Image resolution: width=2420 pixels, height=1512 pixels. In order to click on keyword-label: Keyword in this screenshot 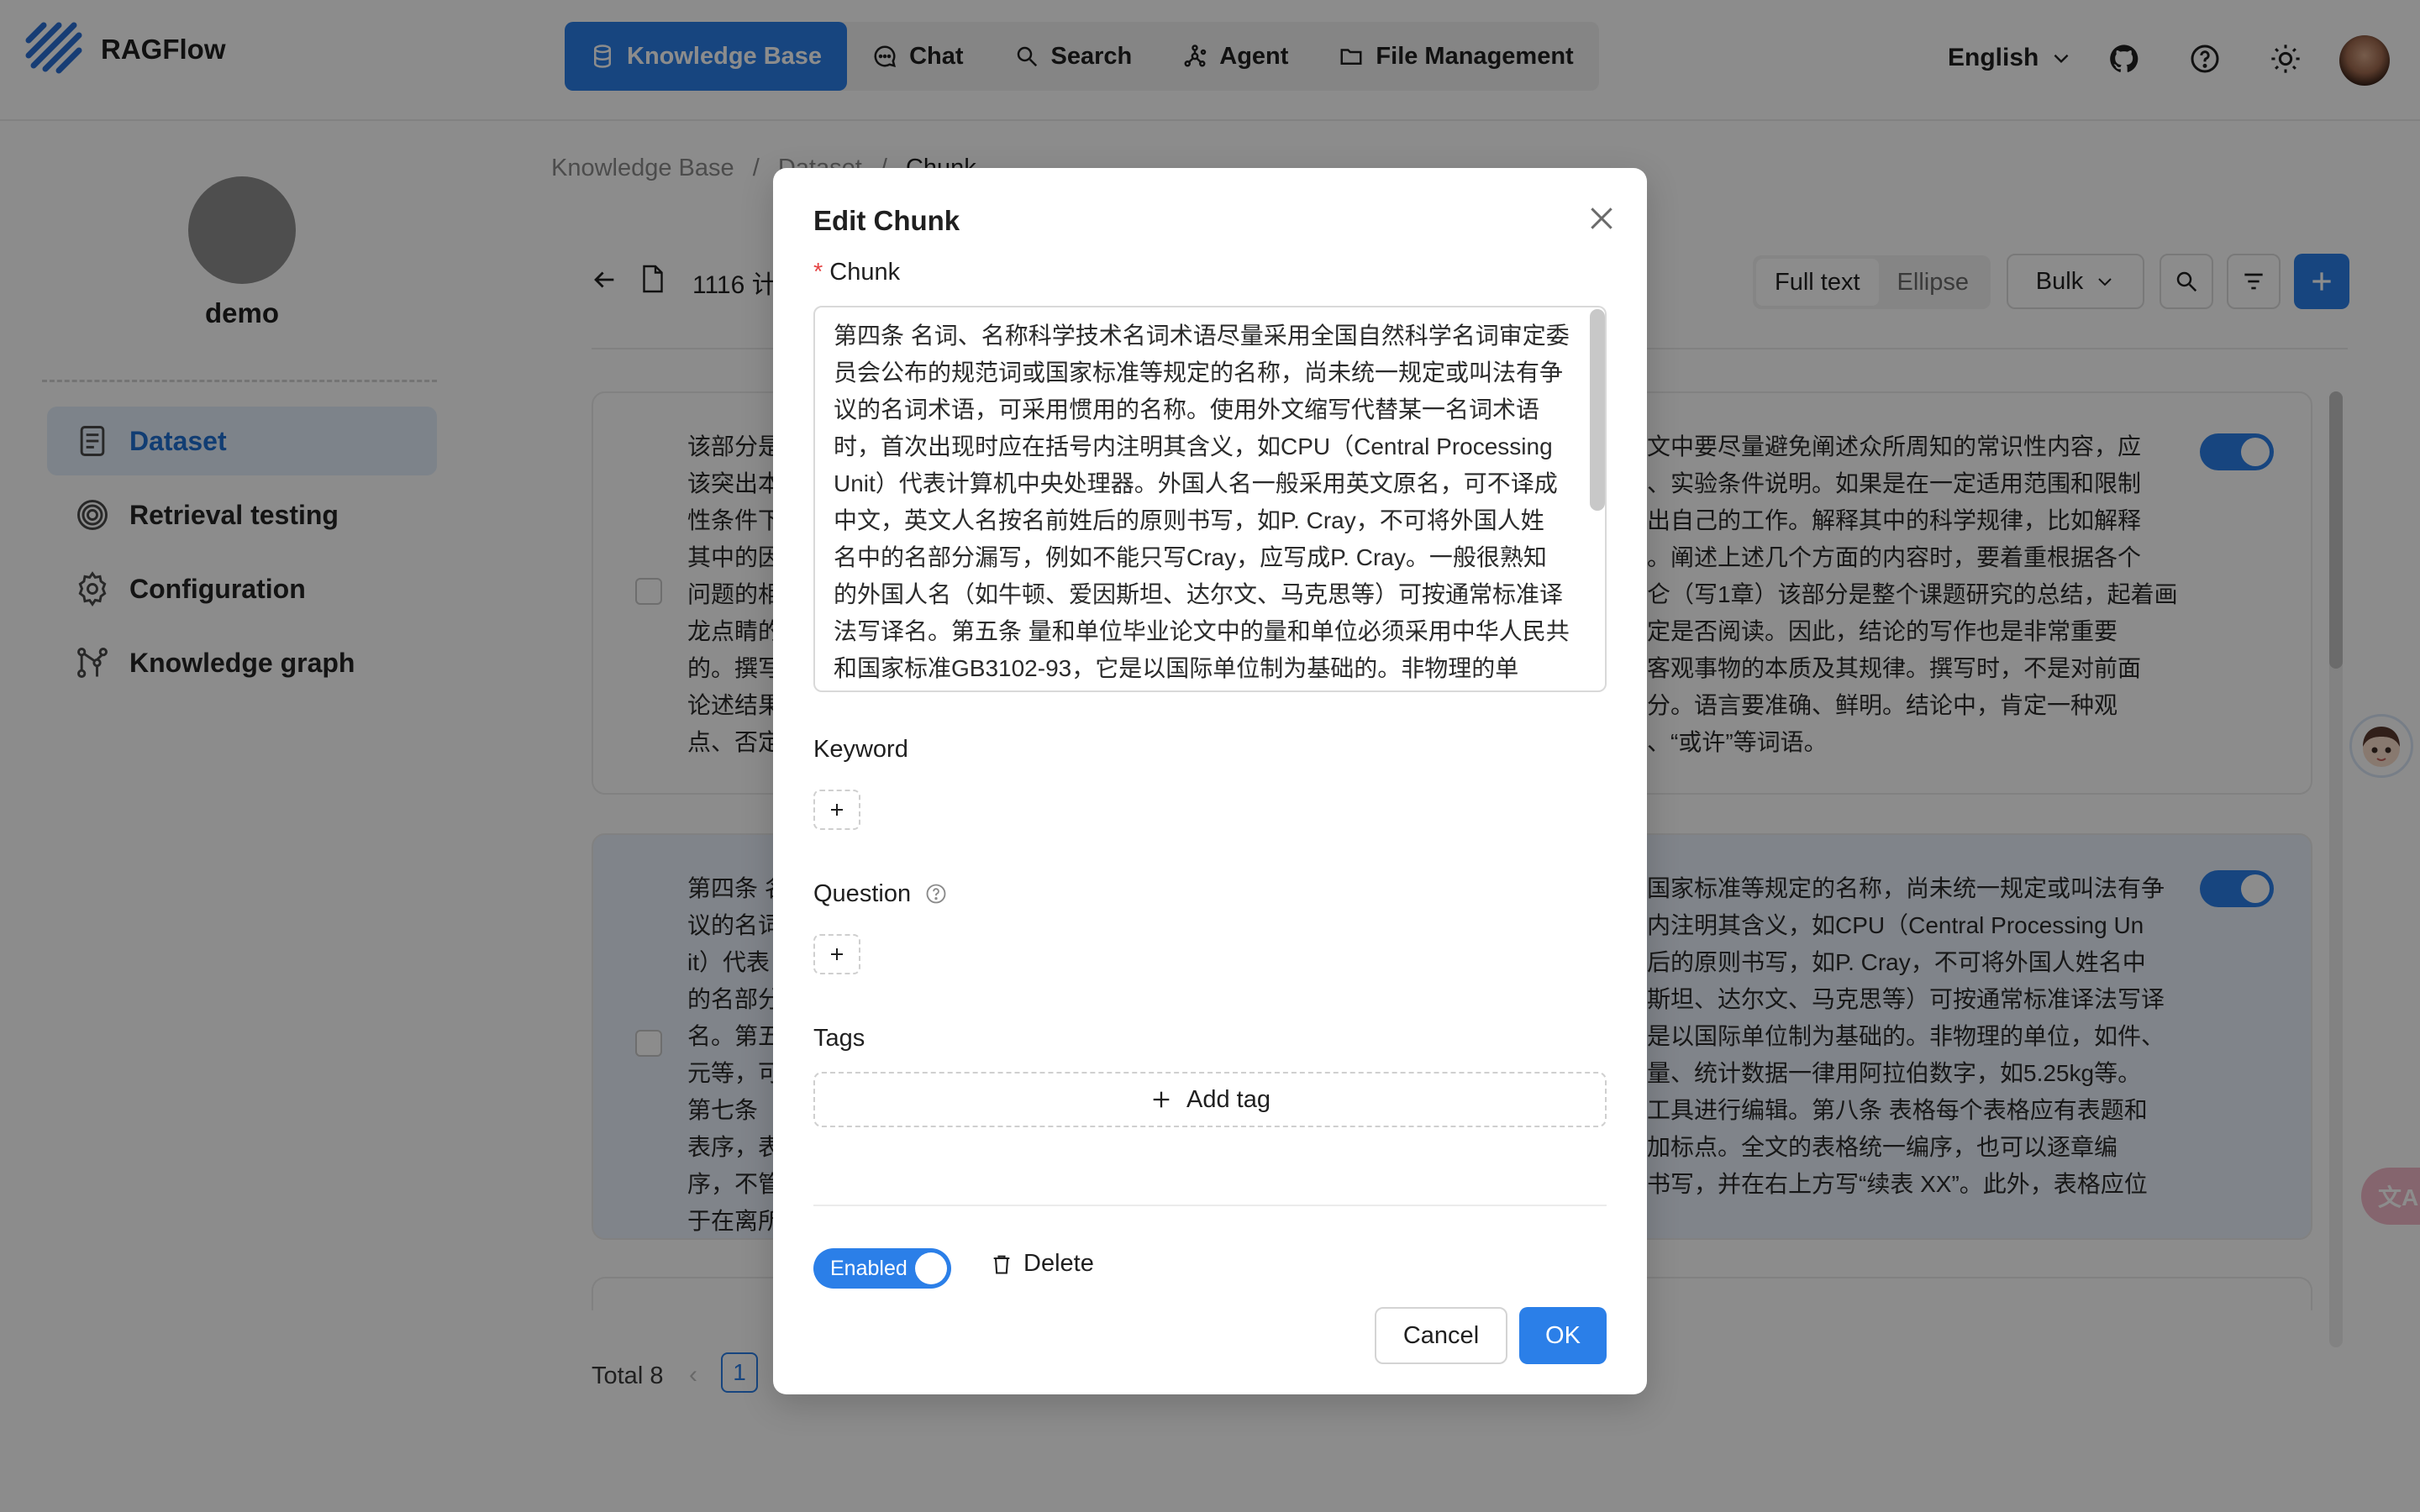, I will do `click(861, 749)`.